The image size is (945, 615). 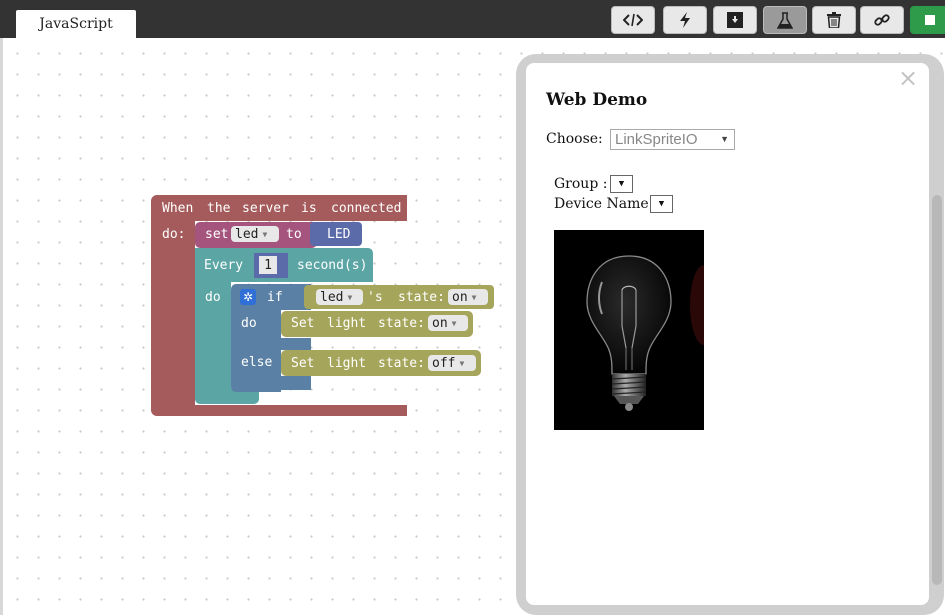 What do you see at coordinates (265, 208) in the screenshot?
I see `event-word-server: server` at bounding box center [265, 208].